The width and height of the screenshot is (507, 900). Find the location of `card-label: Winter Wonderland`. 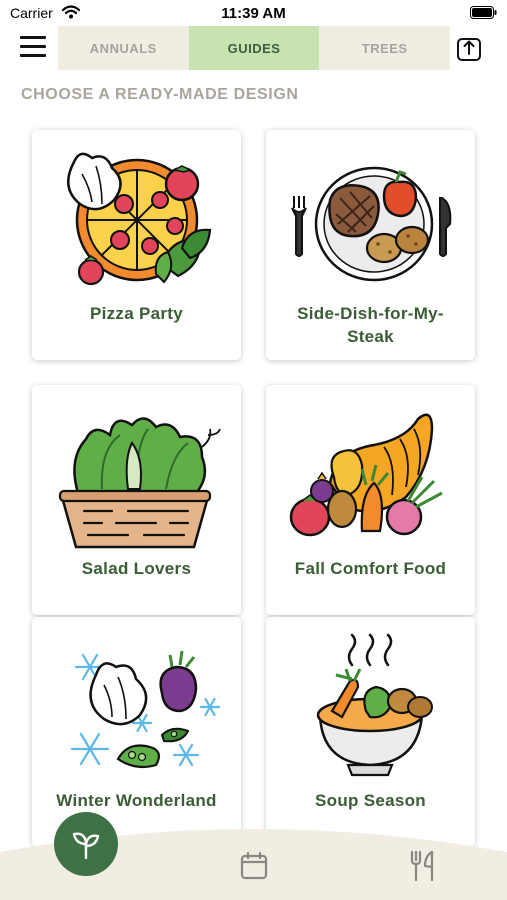

card-label: Winter Wonderland is located at coordinates (136, 800).